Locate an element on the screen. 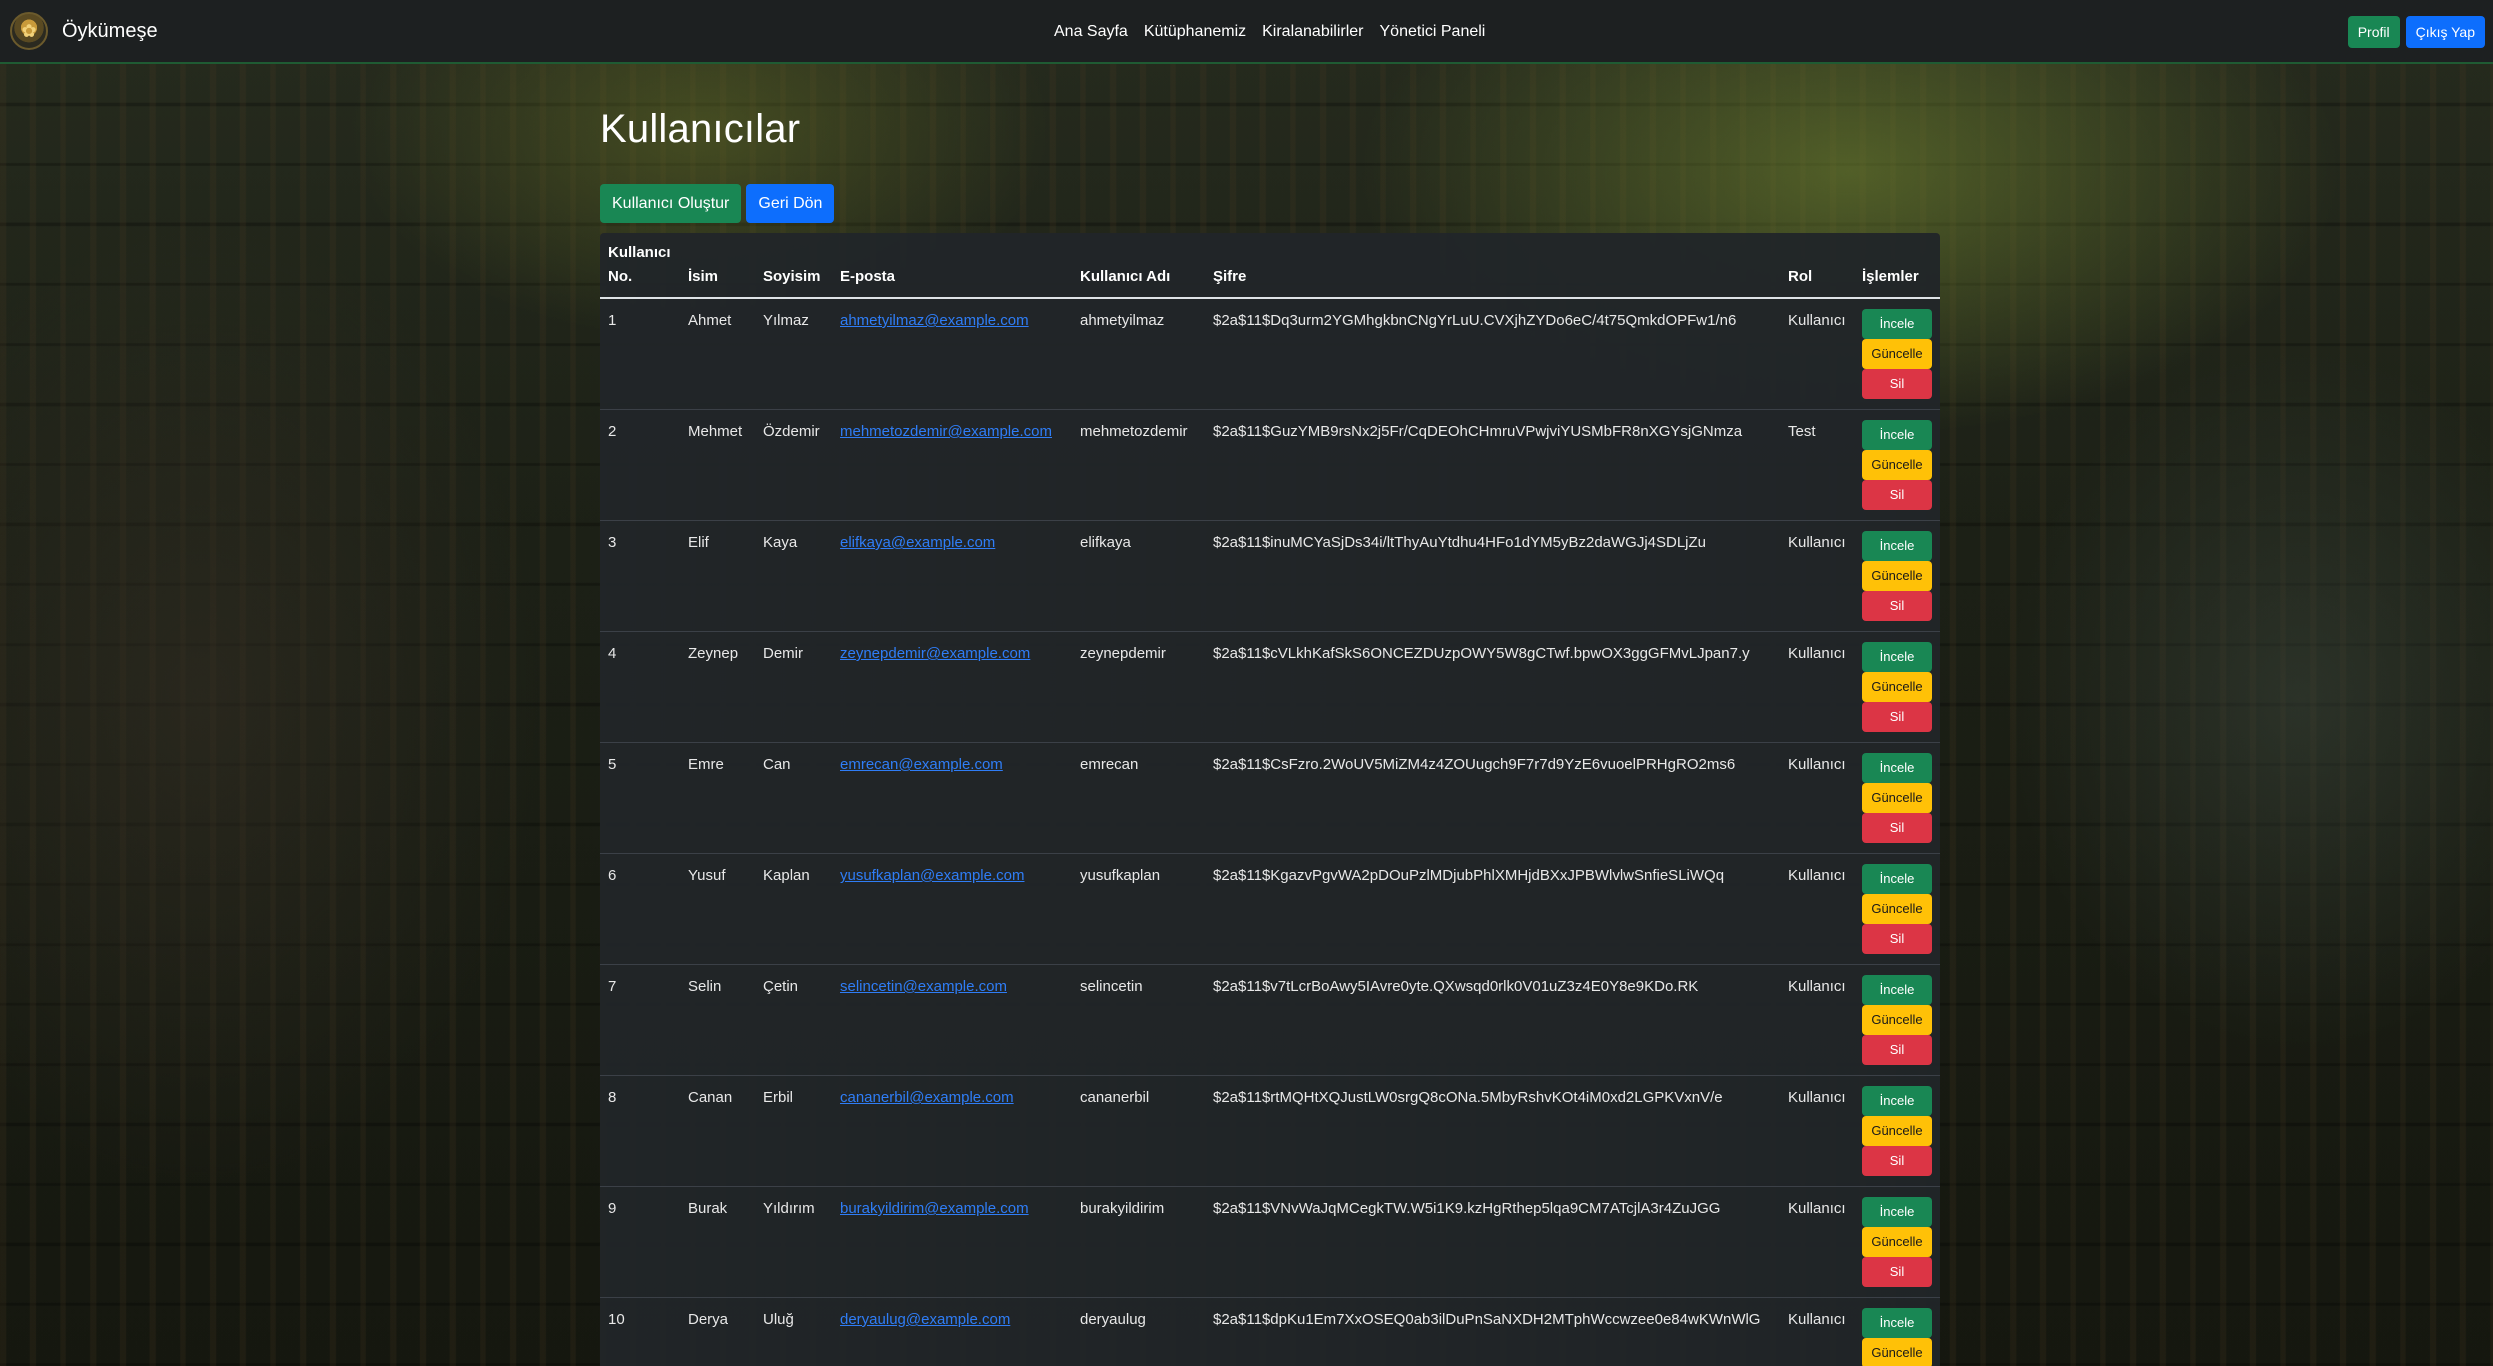 The image size is (2493, 1366). email-link: emrecan@example.com is located at coordinates (921, 764).